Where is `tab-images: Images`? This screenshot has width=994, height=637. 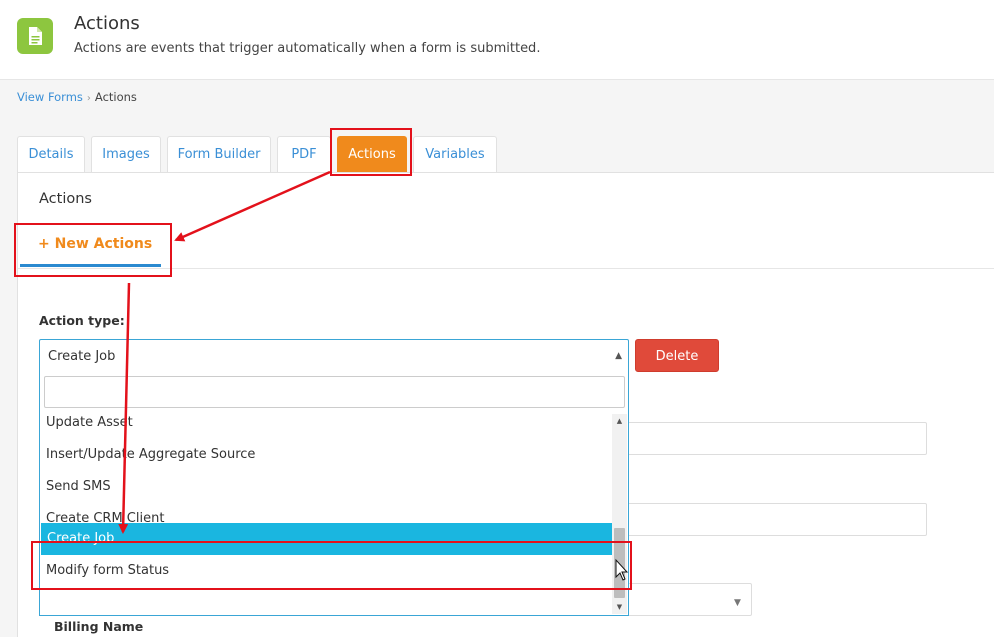
tab-images: Images is located at coordinates (126, 154).